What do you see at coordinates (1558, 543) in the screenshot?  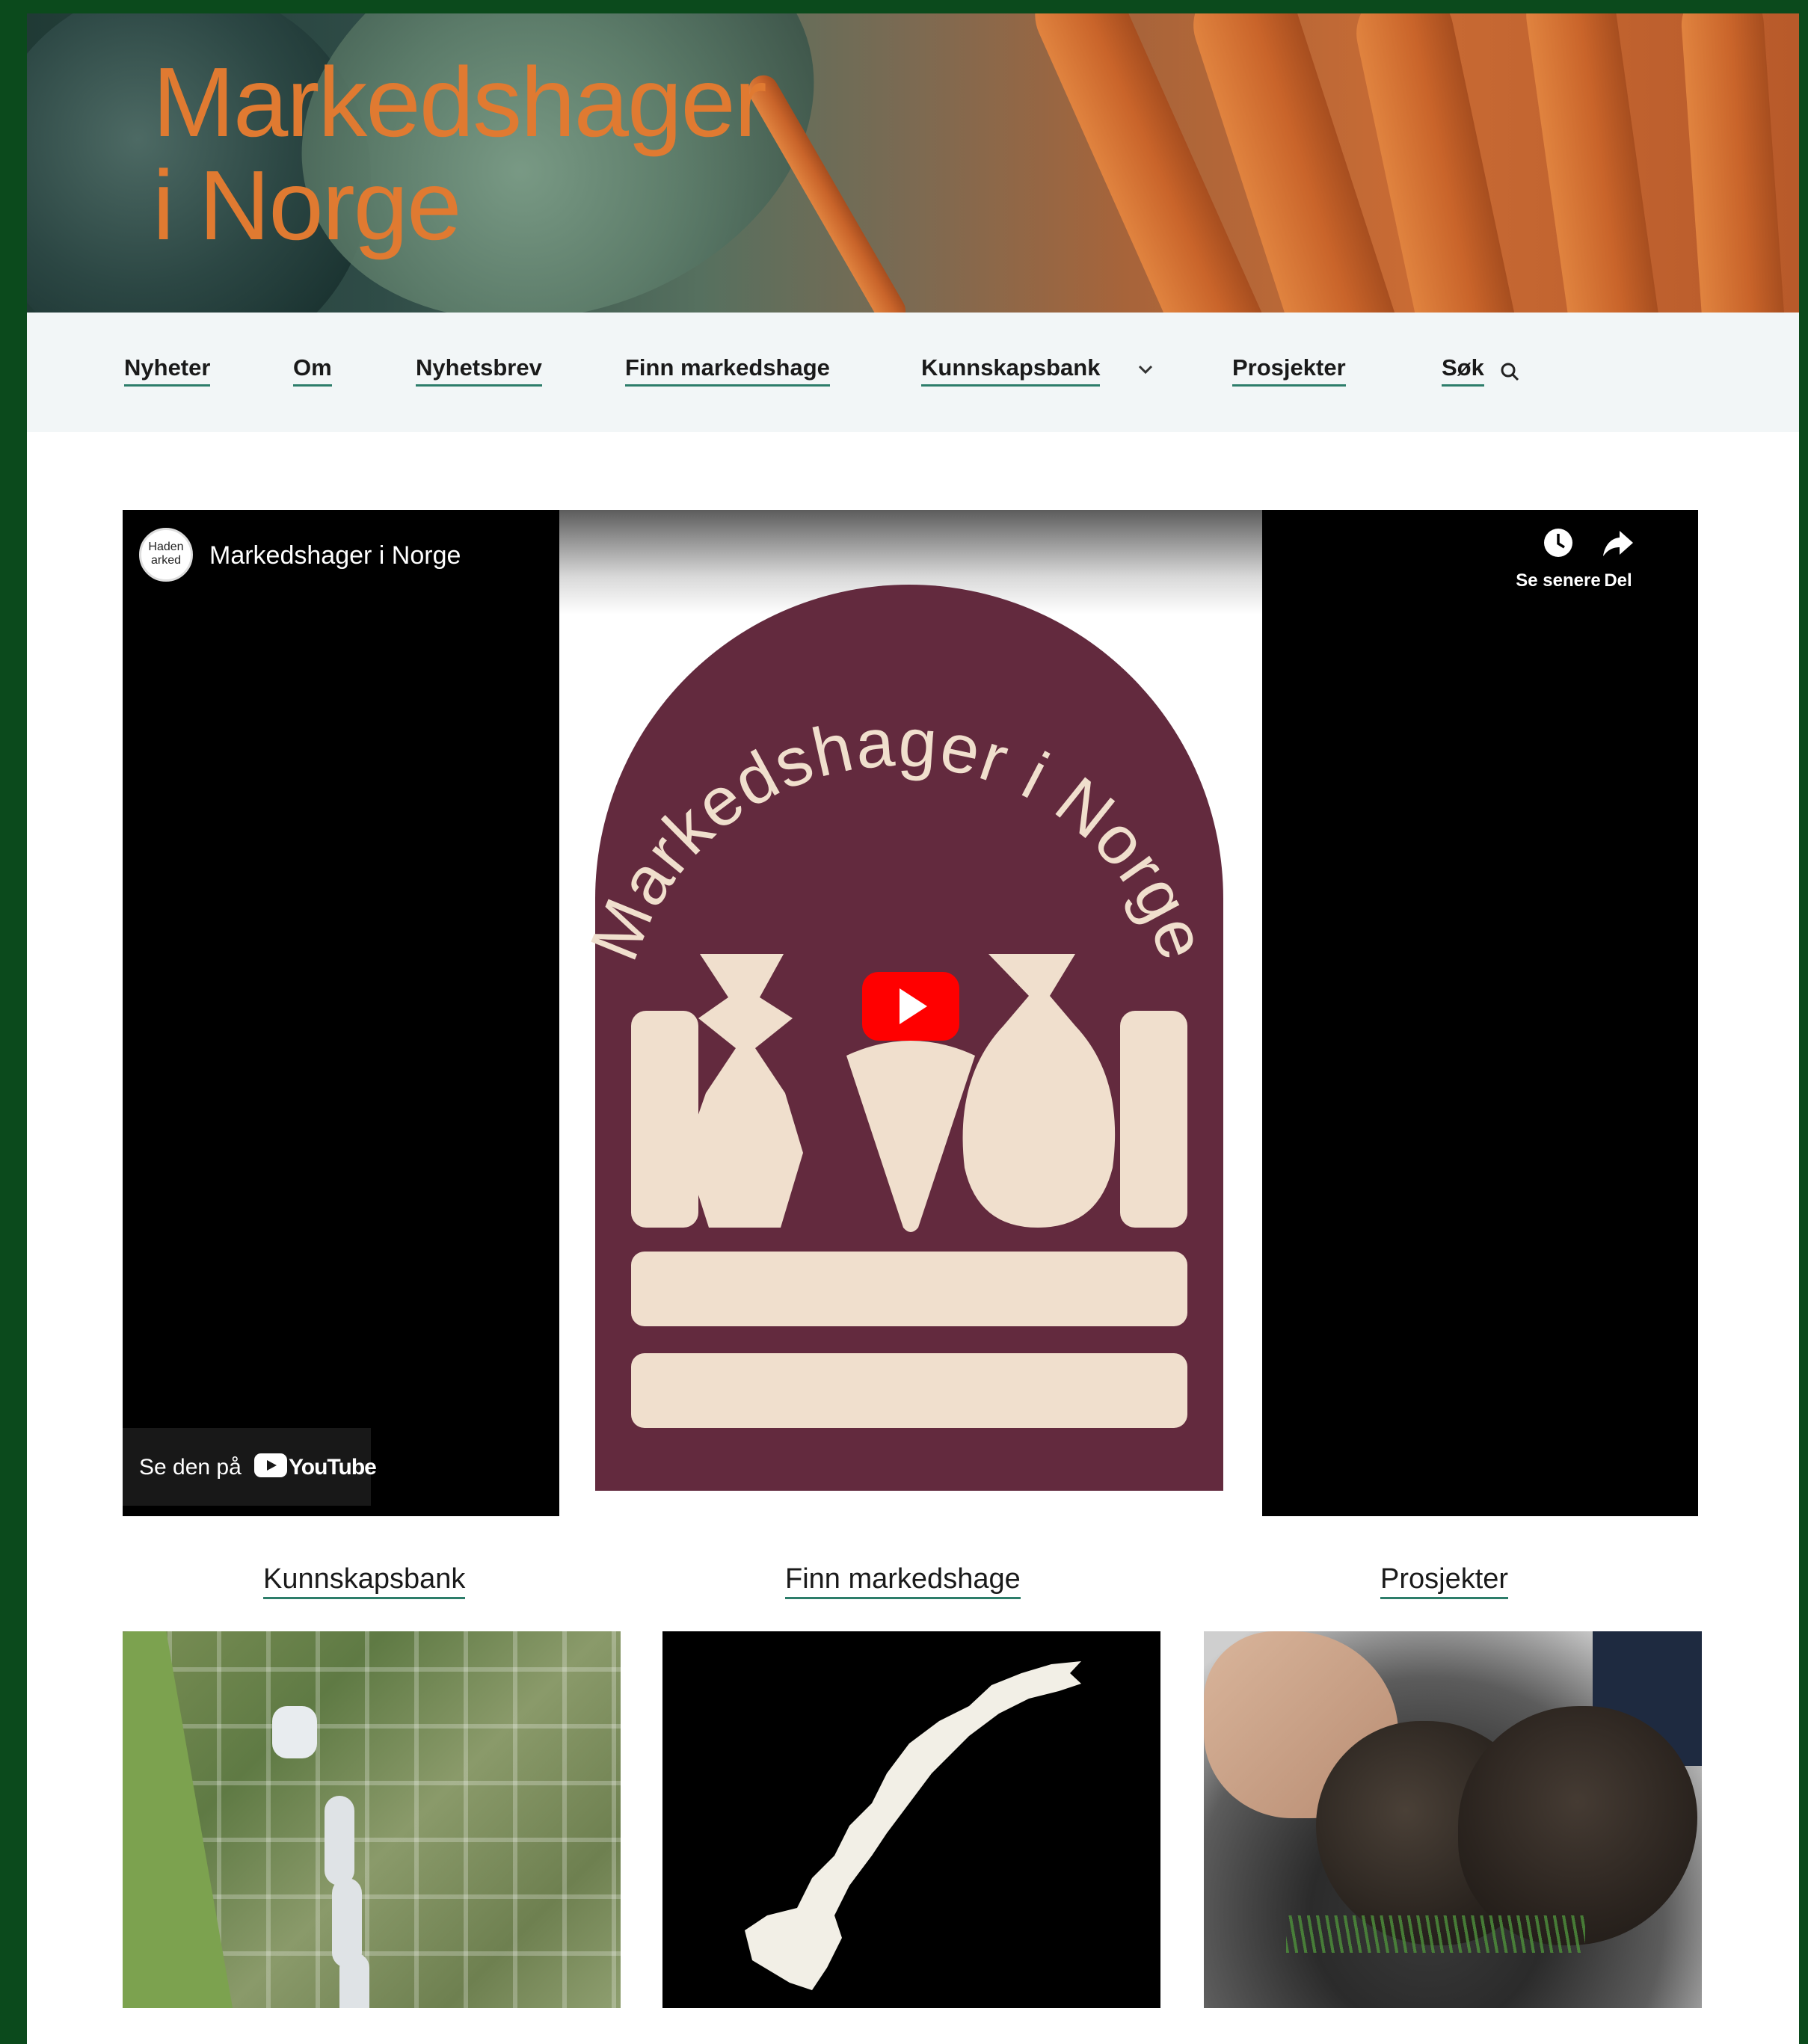 I see `clock-icon` at bounding box center [1558, 543].